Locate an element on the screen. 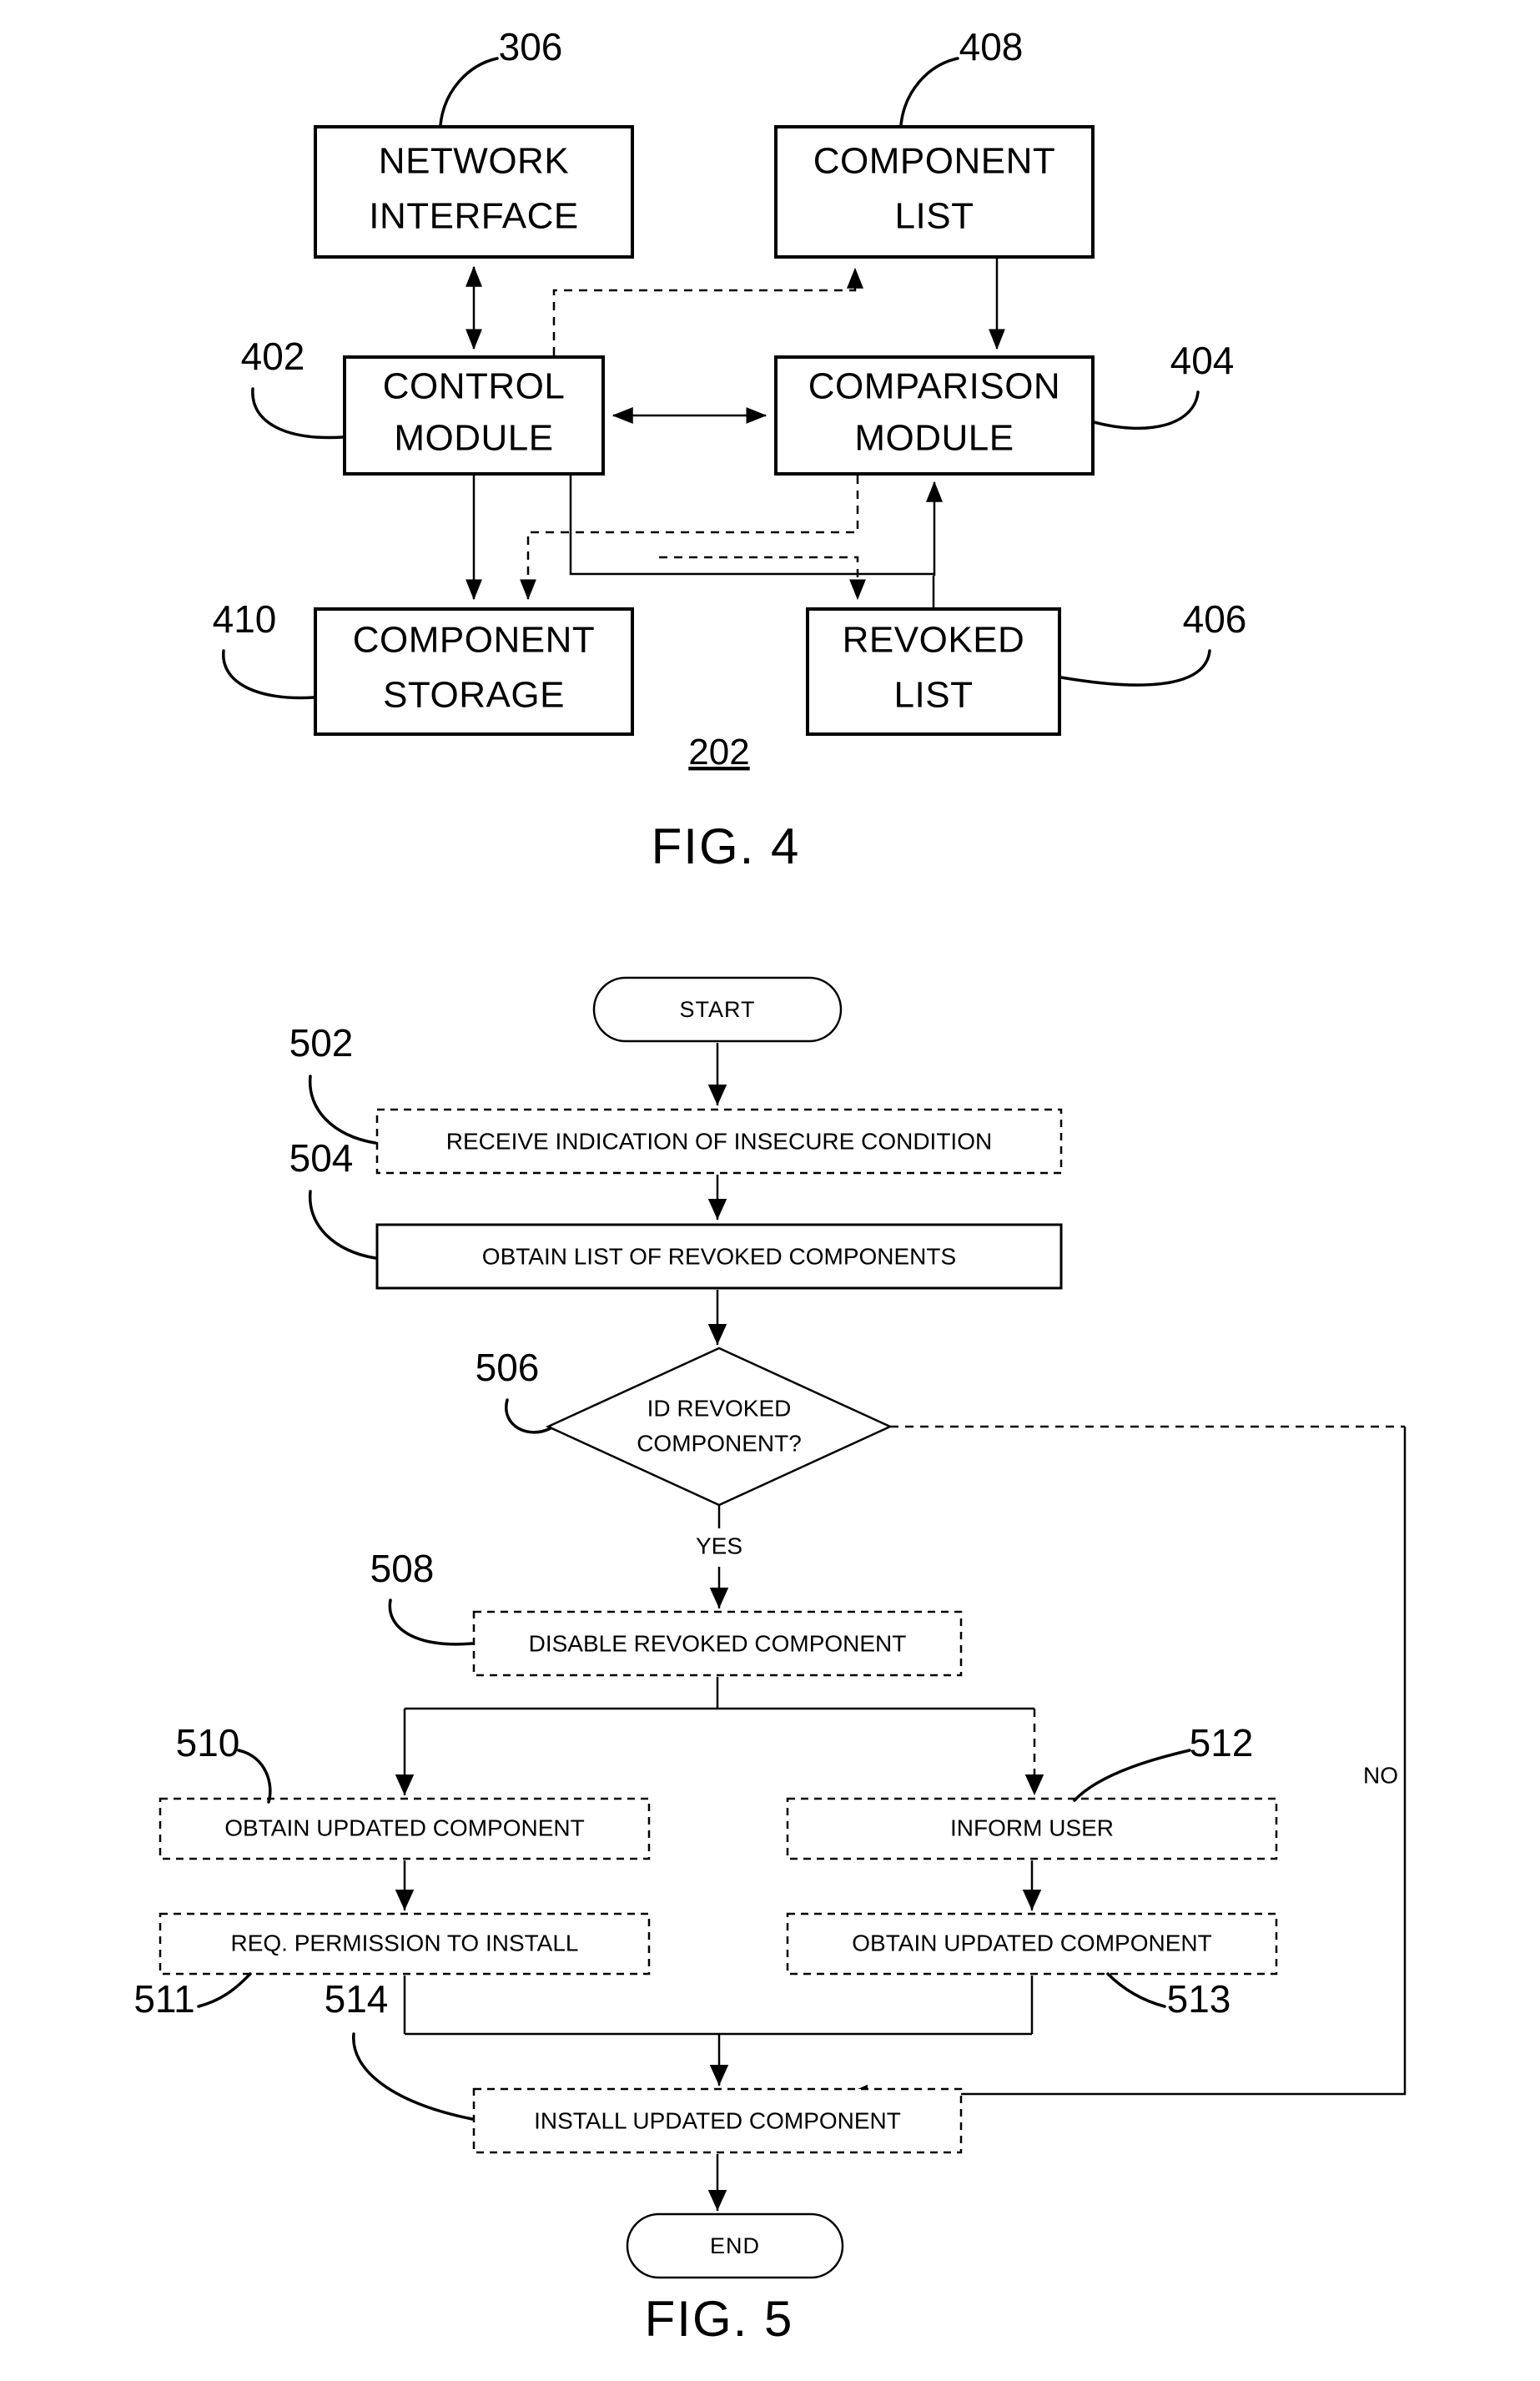 Image resolution: width=1540 pixels, height=2381 pixels. step-502-label: RECEIVE INDICATION OF INSECURE CONDITION is located at coordinates (719, 1141).